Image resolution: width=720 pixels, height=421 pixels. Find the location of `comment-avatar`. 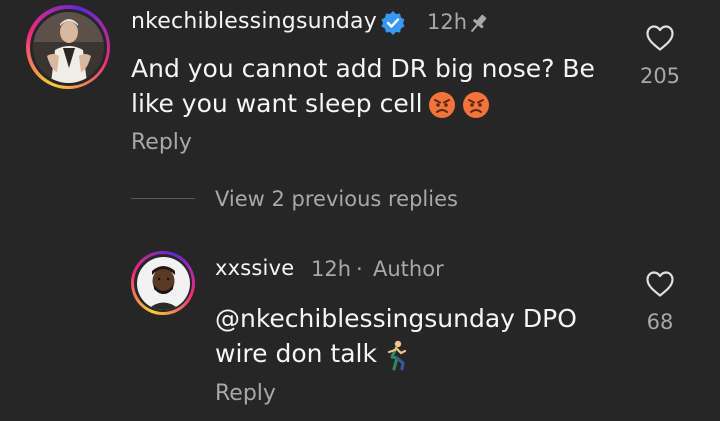

comment-avatar is located at coordinates (68, 47).